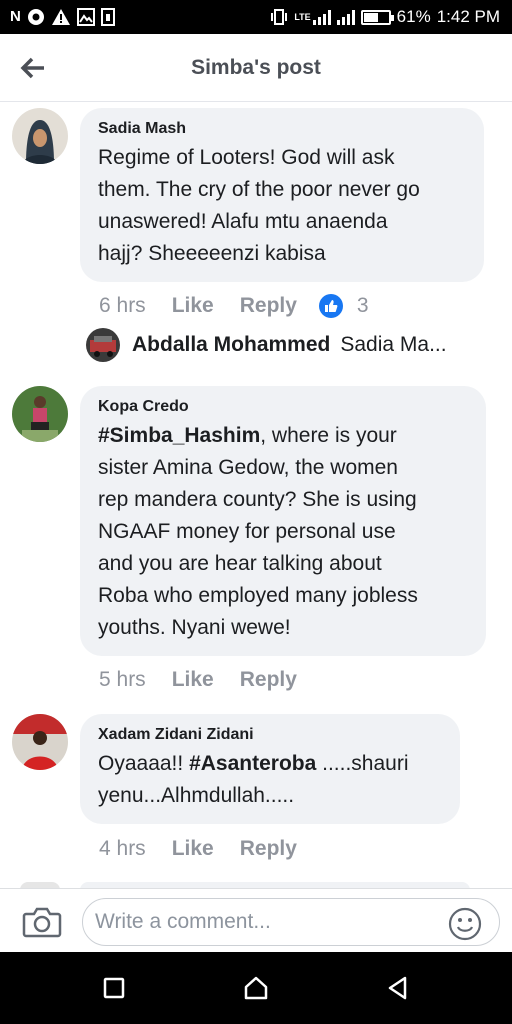 The image size is (512, 1024). I want to click on system-nav-bar, so click(256, 988).